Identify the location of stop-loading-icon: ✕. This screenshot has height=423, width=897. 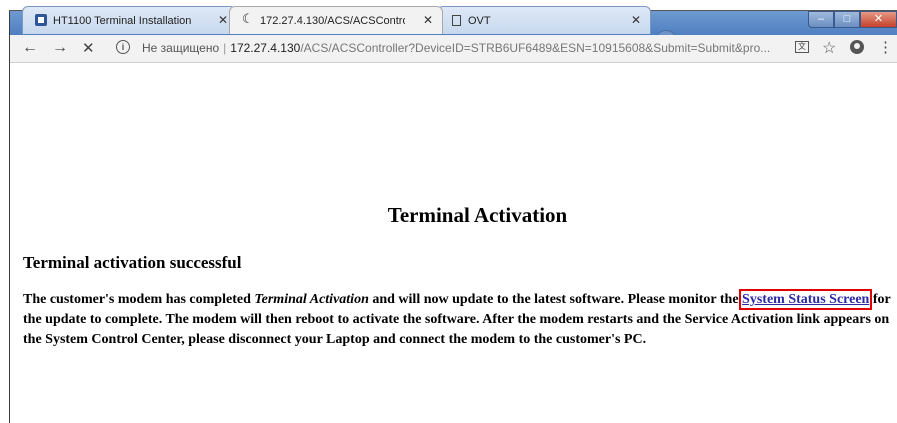
(88, 48).